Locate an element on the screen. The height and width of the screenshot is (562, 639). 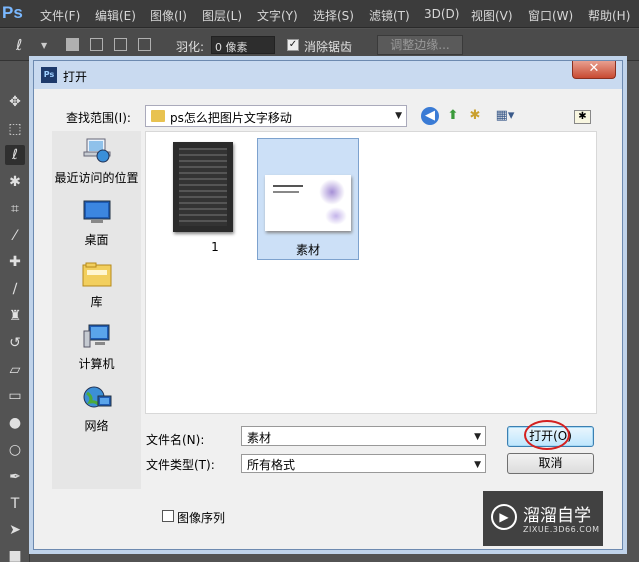
watermark-title: 溜溜自学 is located at coordinates (557, 516).